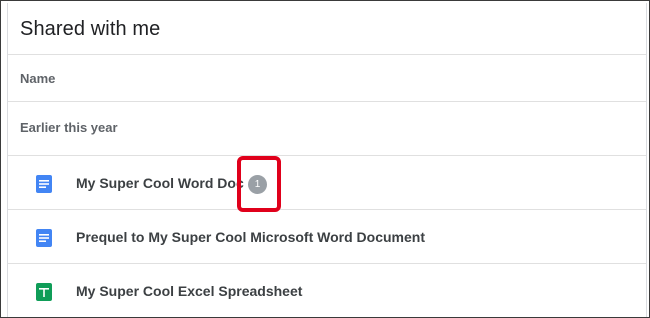 The height and width of the screenshot is (318, 650). Describe the element at coordinates (37, 78) in the screenshot. I see `column-header-name: Name` at that location.